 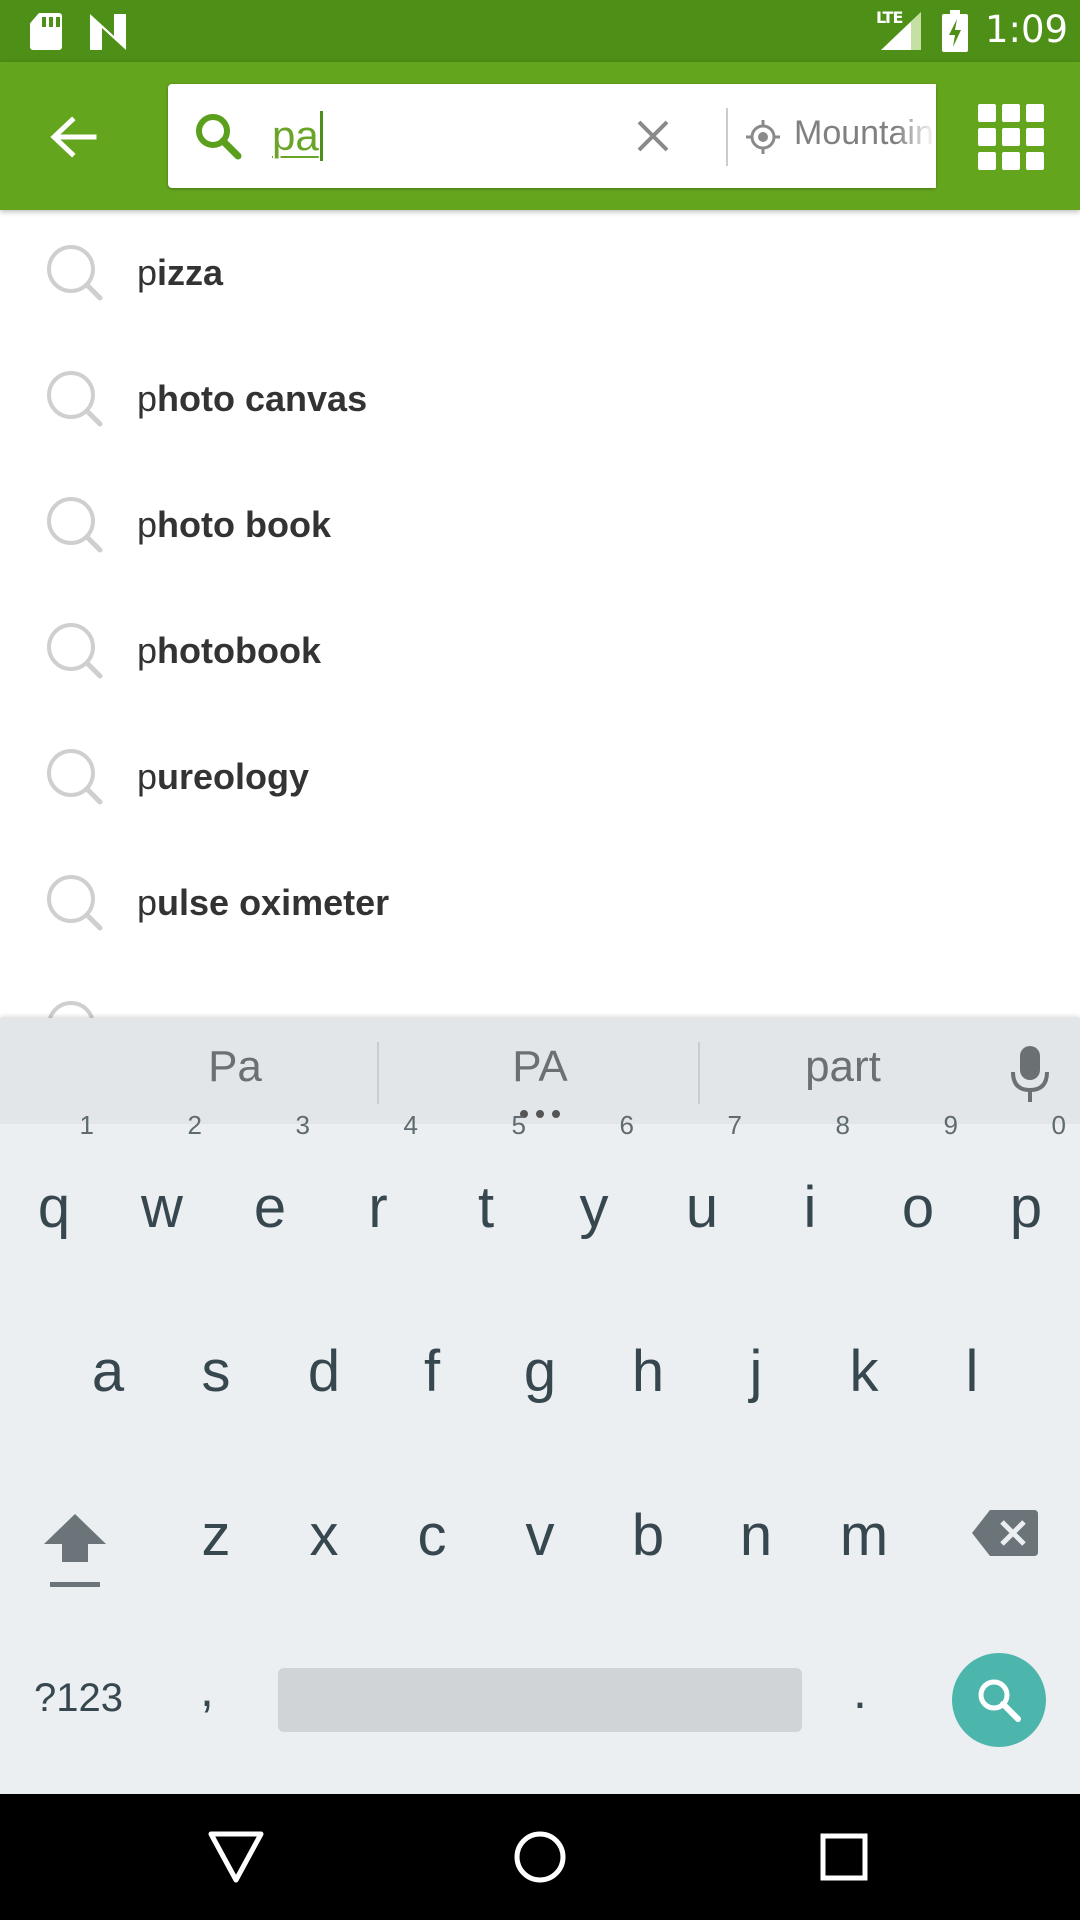 I want to click on key-t: t5, so click(x=486, y=1190).